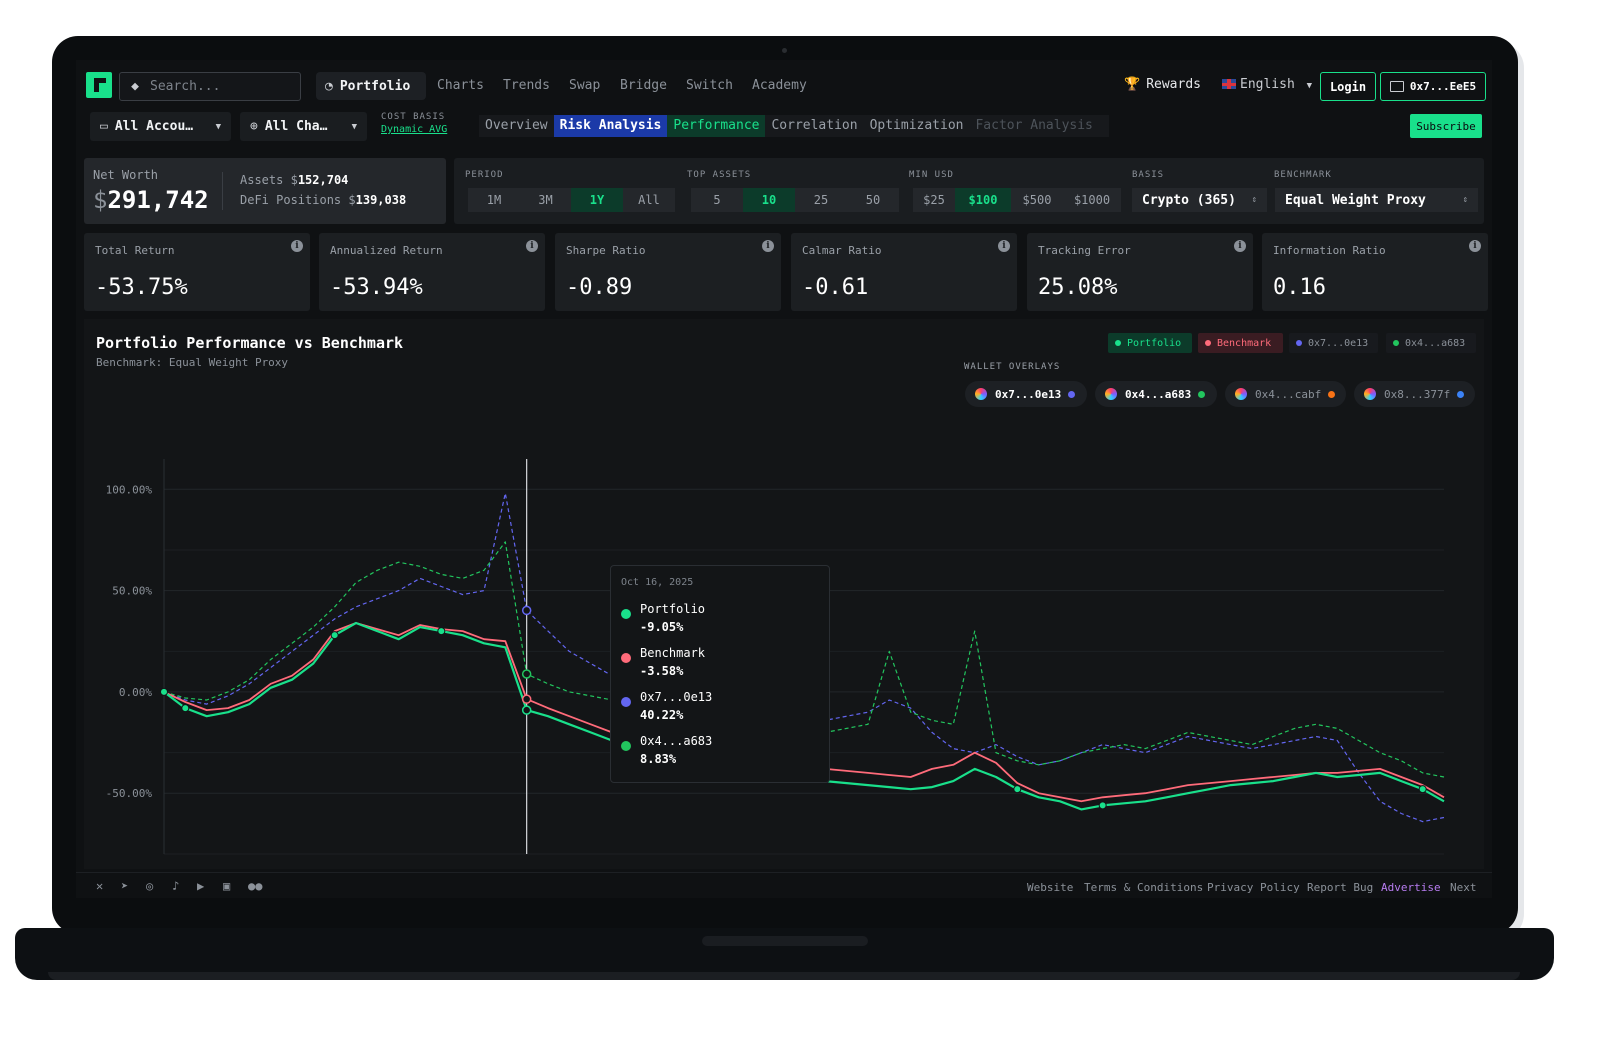 The height and width of the screenshot is (1063, 1613). I want to click on logo, so click(99, 85).